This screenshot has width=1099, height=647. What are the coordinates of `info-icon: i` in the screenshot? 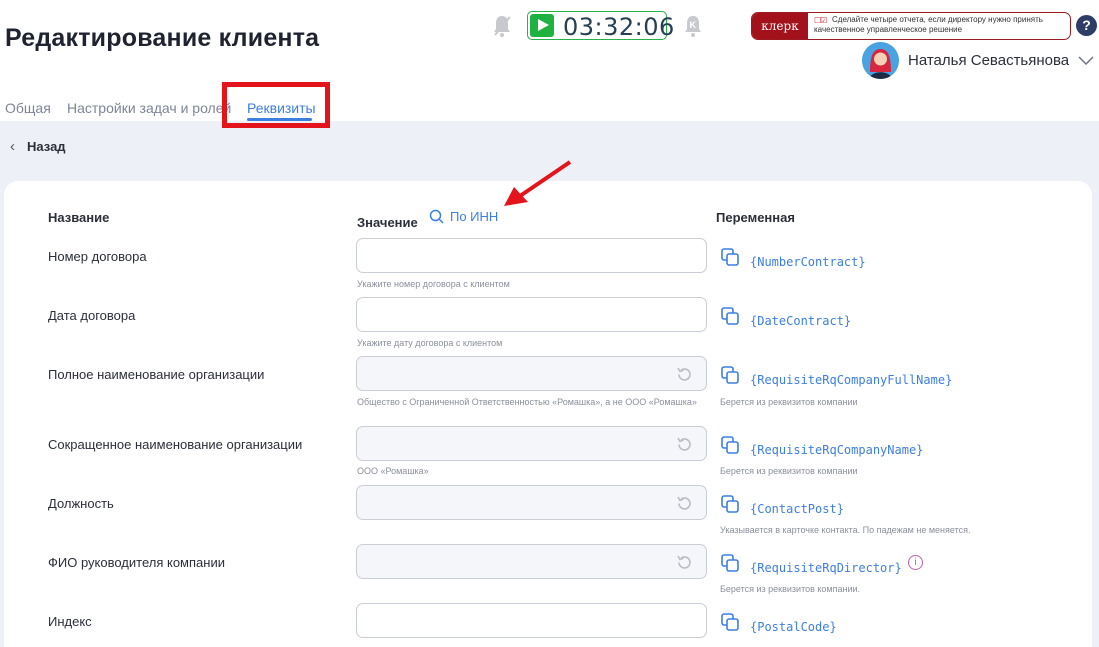 It's located at (915, 562).